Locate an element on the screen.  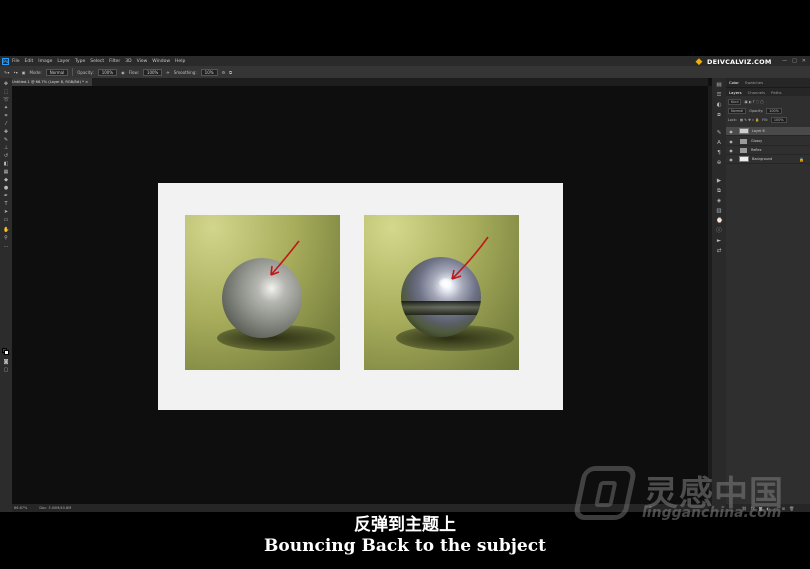
zoom-tool-icon: ⚲ is located at coordinates (6, 238).